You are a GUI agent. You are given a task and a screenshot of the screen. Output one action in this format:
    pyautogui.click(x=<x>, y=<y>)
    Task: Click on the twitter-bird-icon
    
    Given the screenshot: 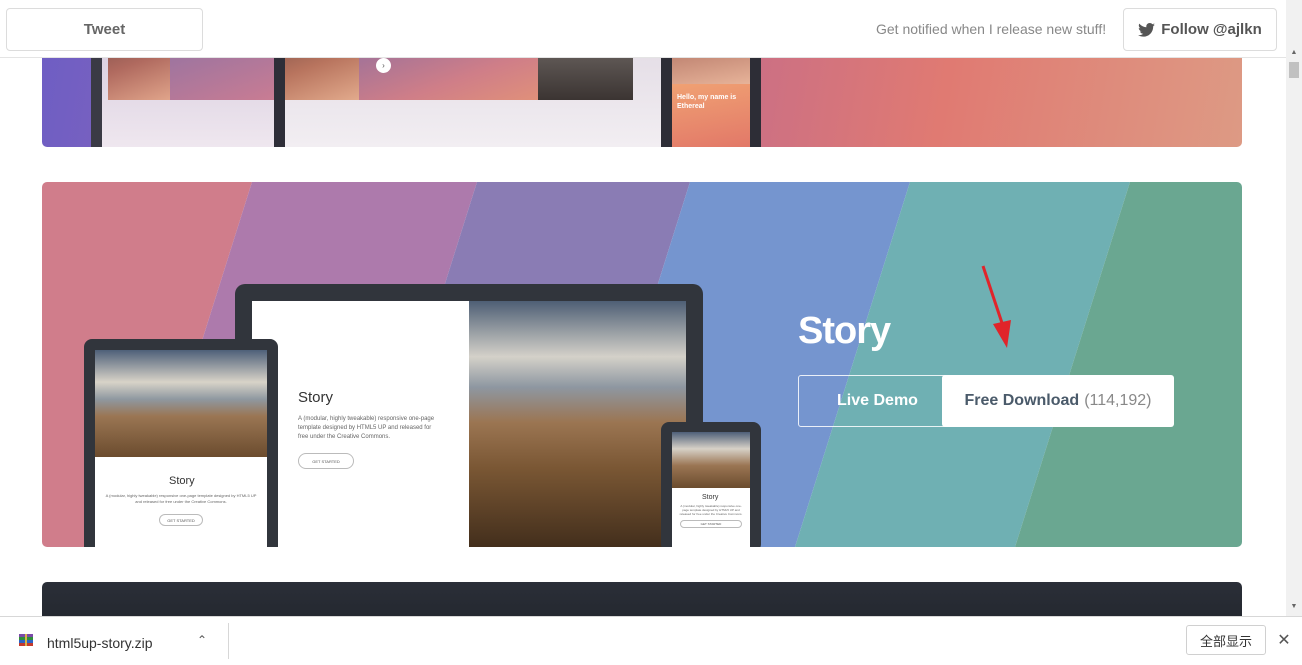 What is the action you would take?
    pyautogui.click(x=1147, y=29)
    